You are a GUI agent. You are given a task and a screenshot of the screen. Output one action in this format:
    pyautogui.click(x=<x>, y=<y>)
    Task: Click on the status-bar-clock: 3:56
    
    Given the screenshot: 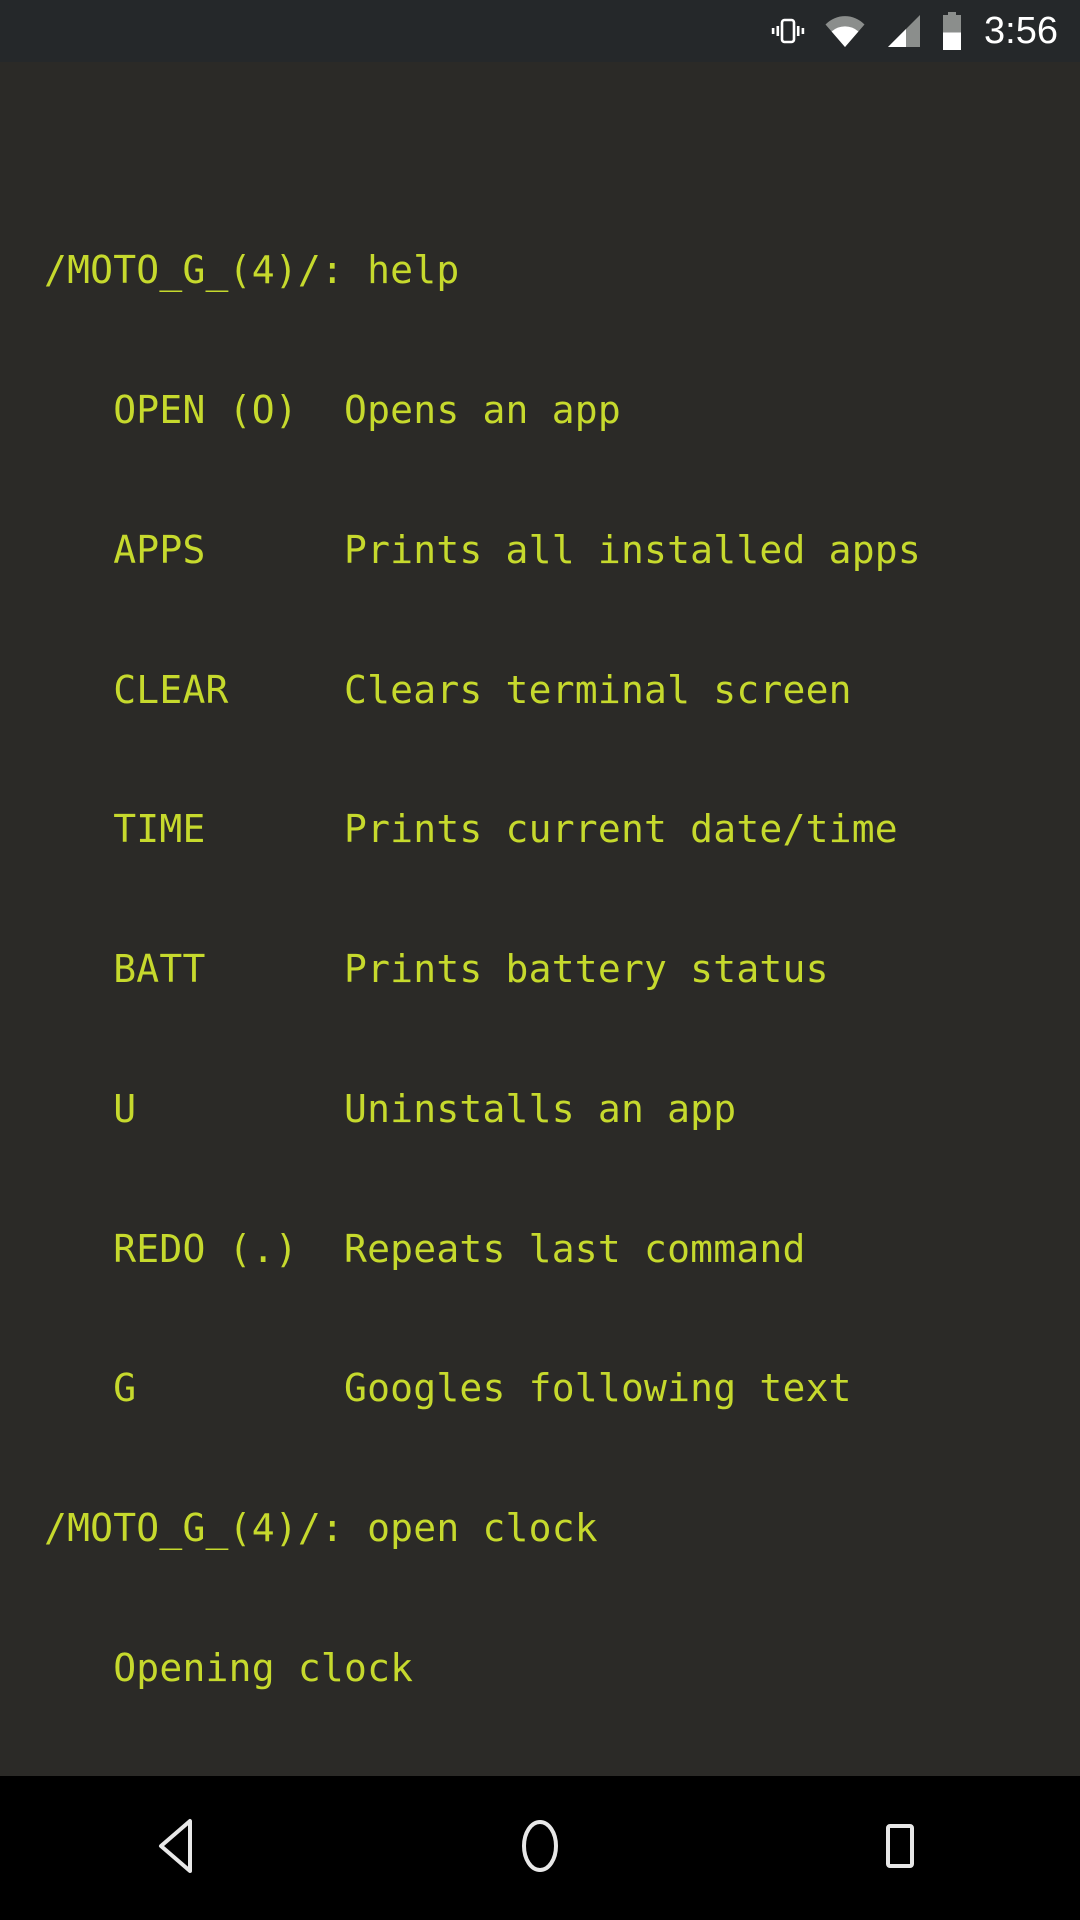 What is the action you would take?
    pyautogui.click(x=1021, y=31)
    